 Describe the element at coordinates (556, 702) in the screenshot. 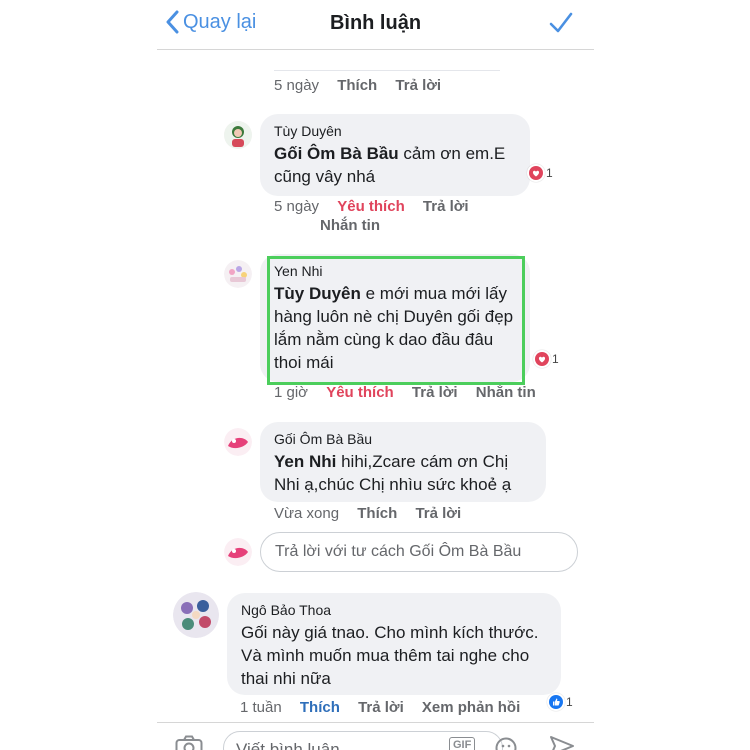

I see `thumbs-up-icon` at that location.